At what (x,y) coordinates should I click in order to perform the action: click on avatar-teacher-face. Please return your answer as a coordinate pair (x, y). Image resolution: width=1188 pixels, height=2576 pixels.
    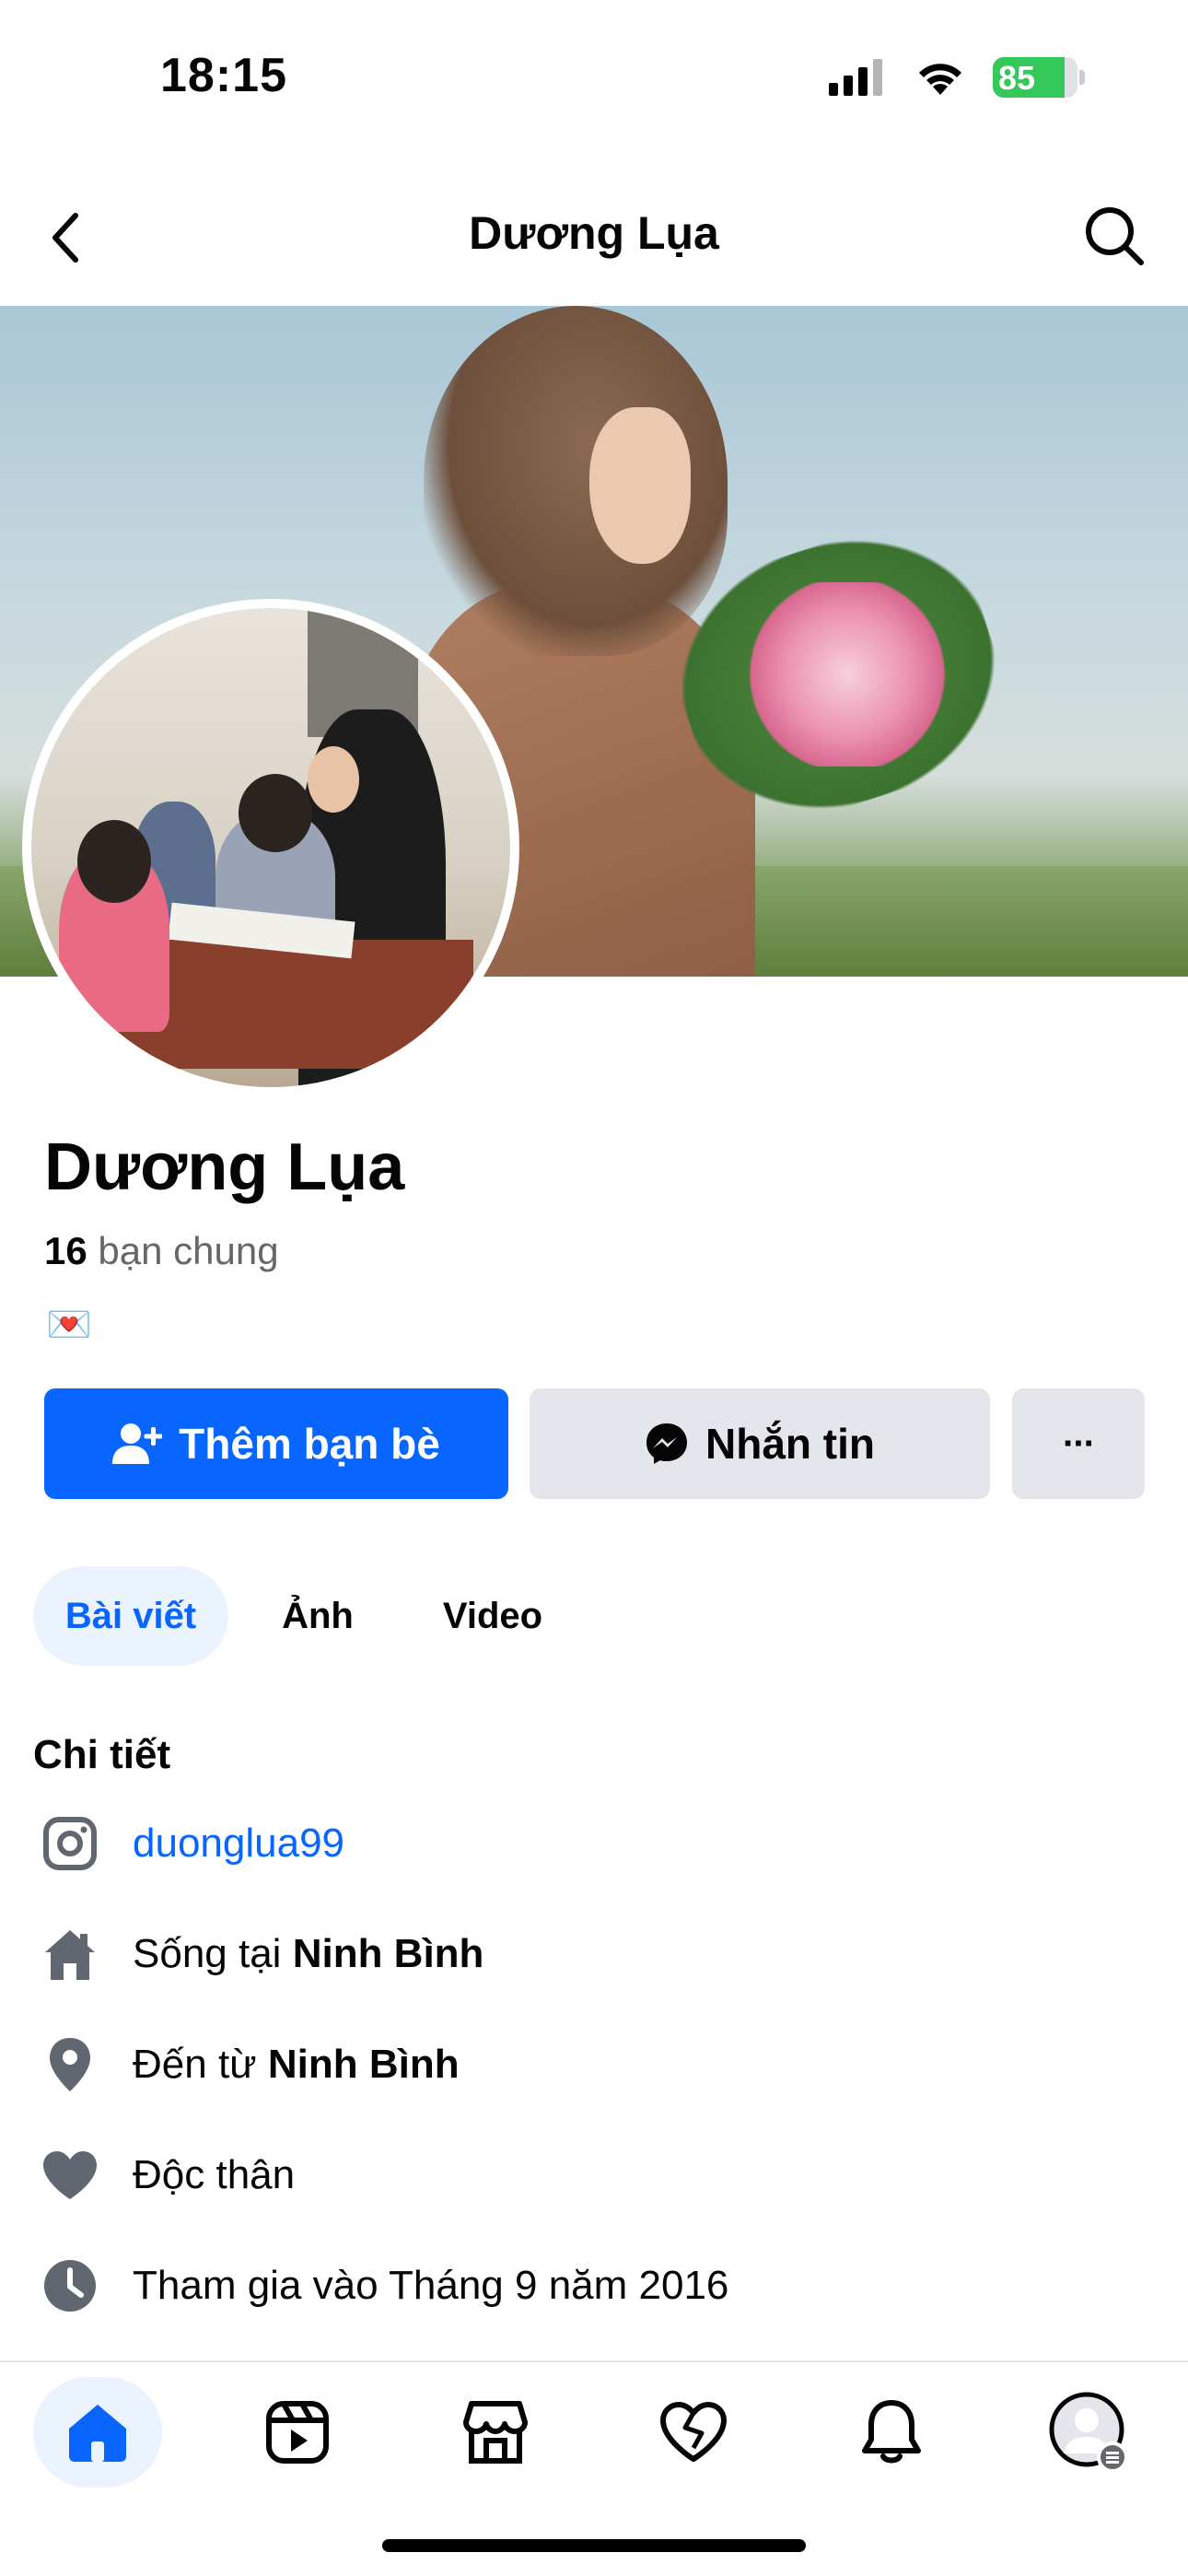
    Looking at the image, I should click on (333, 779).